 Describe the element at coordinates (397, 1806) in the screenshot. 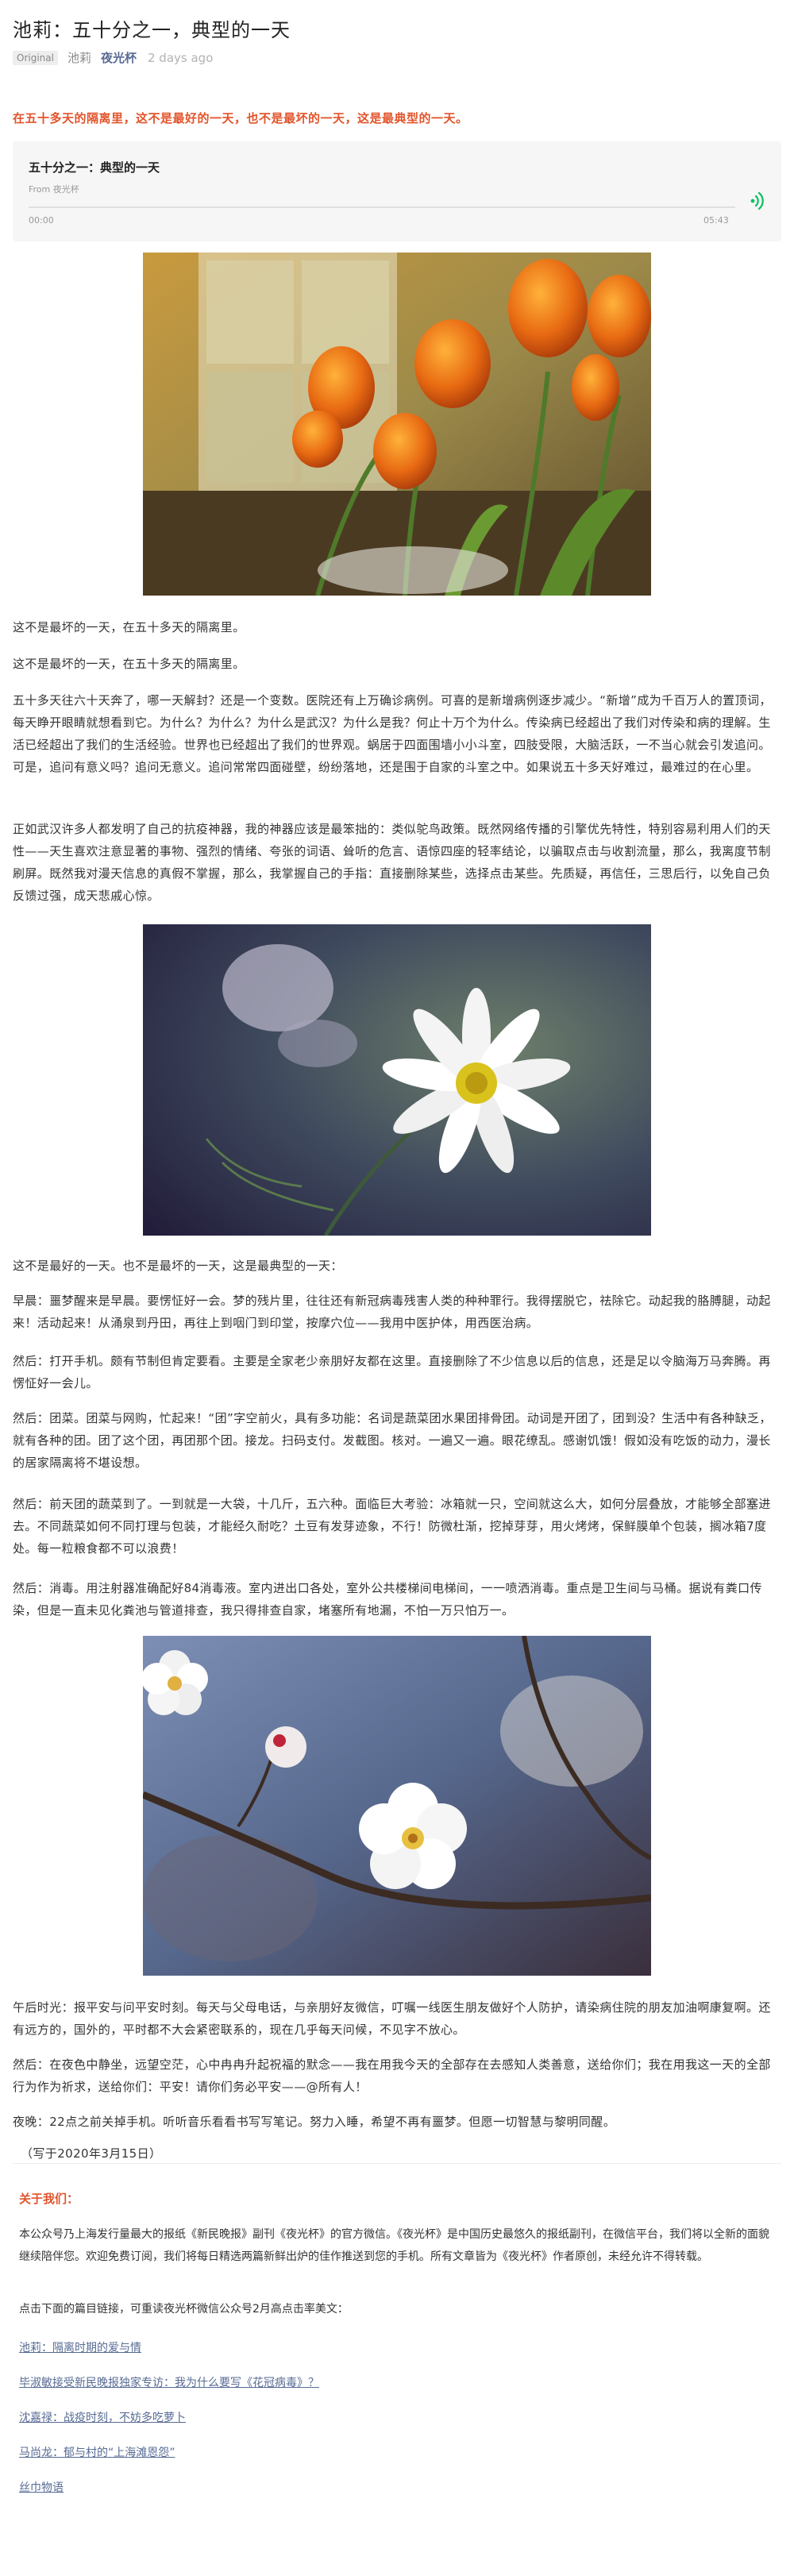

I see `plum-blossom-photo` at that location.